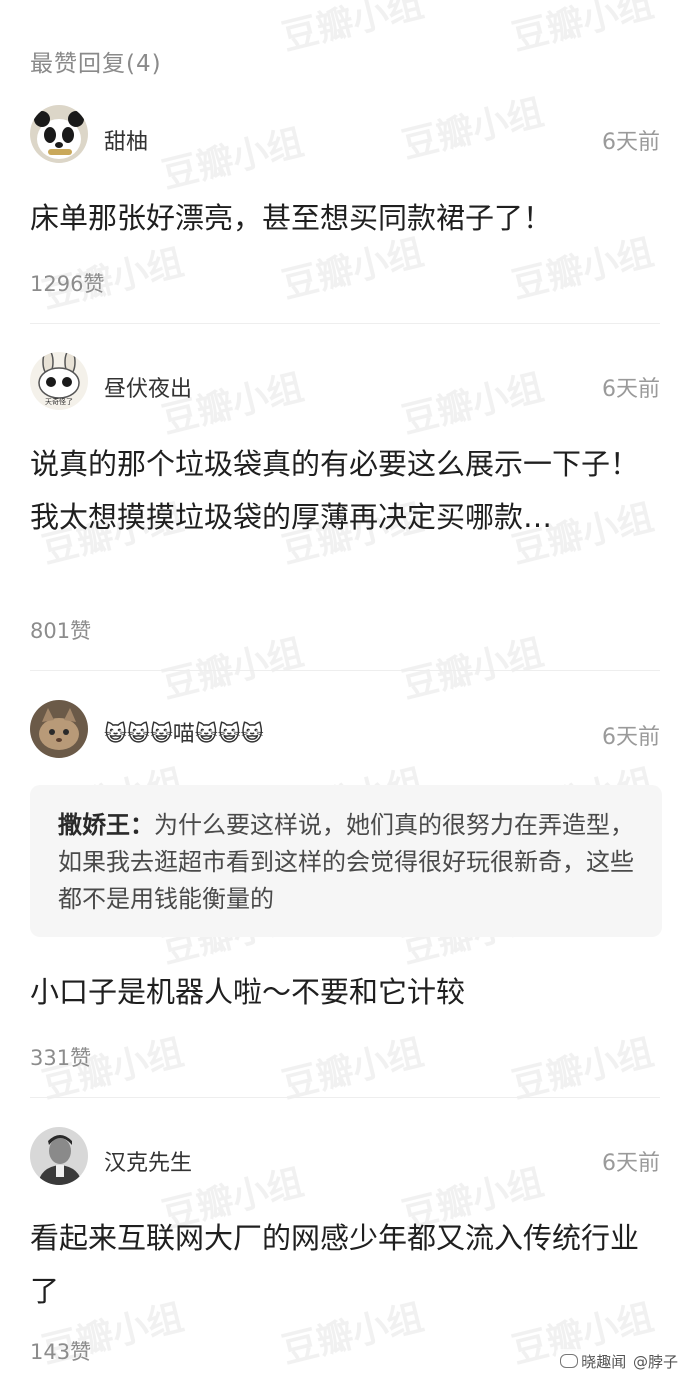  What do you see at coordinates (60, 1057) in the screenshot?
I see `like-count: 331赞` at bounding box center [60, 1057].